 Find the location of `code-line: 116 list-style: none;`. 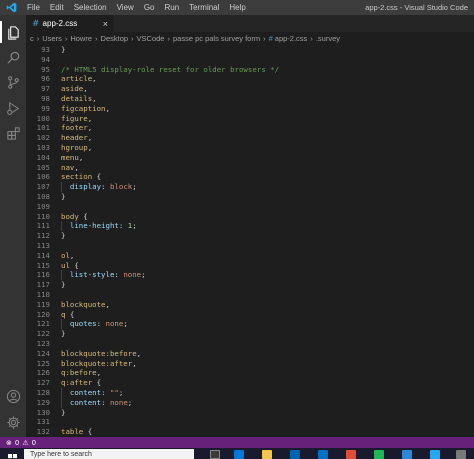

code-line: 116 list-style: none; is located at coordinates (250, 275).